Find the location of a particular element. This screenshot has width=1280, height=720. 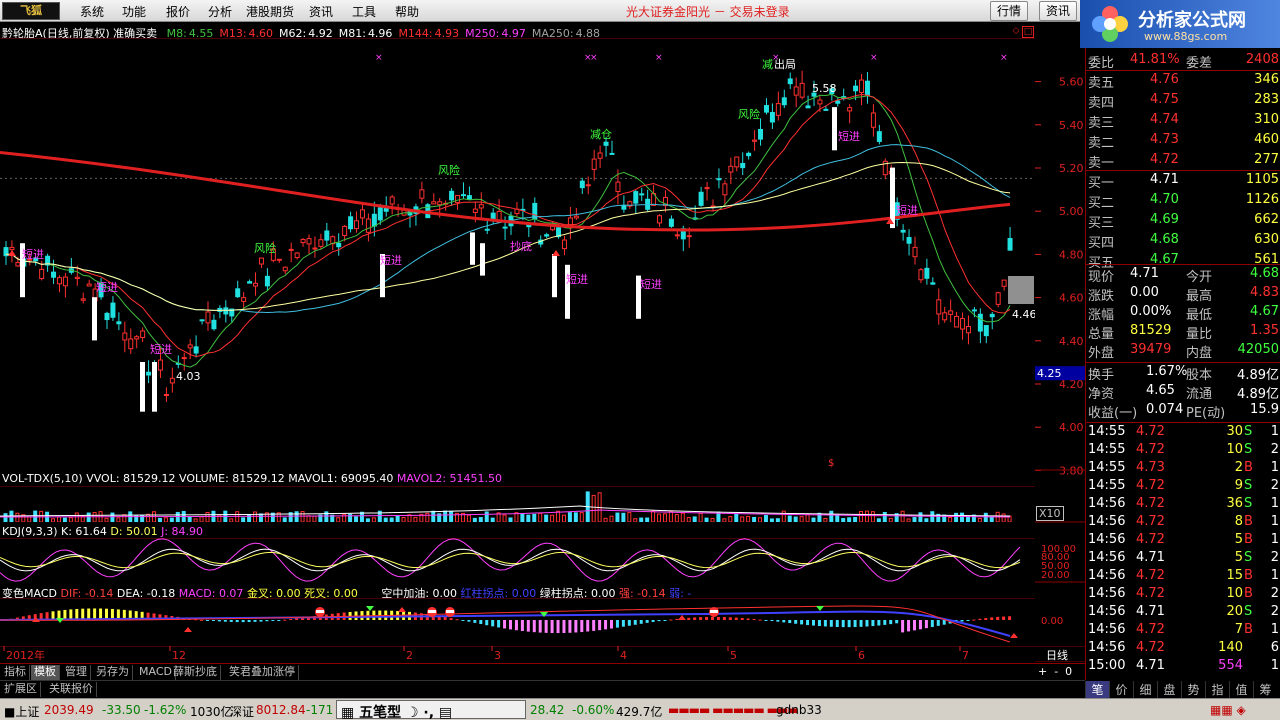

tick-side: S is located at coordinates (1248, 449).